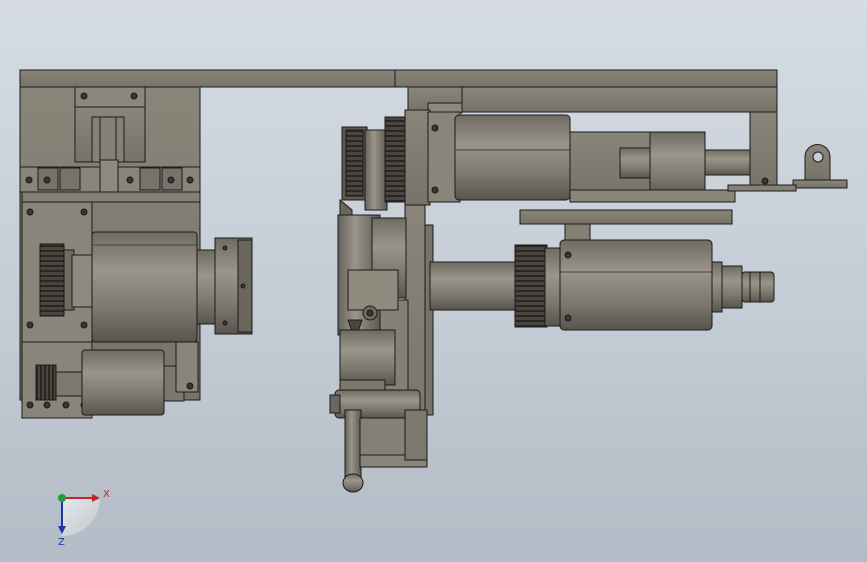 The width and height of the screenshot is (867, 562). Describe the element at coordinates (84, 518) in the screenshot. I see `axis-triad: X Z` at that location.